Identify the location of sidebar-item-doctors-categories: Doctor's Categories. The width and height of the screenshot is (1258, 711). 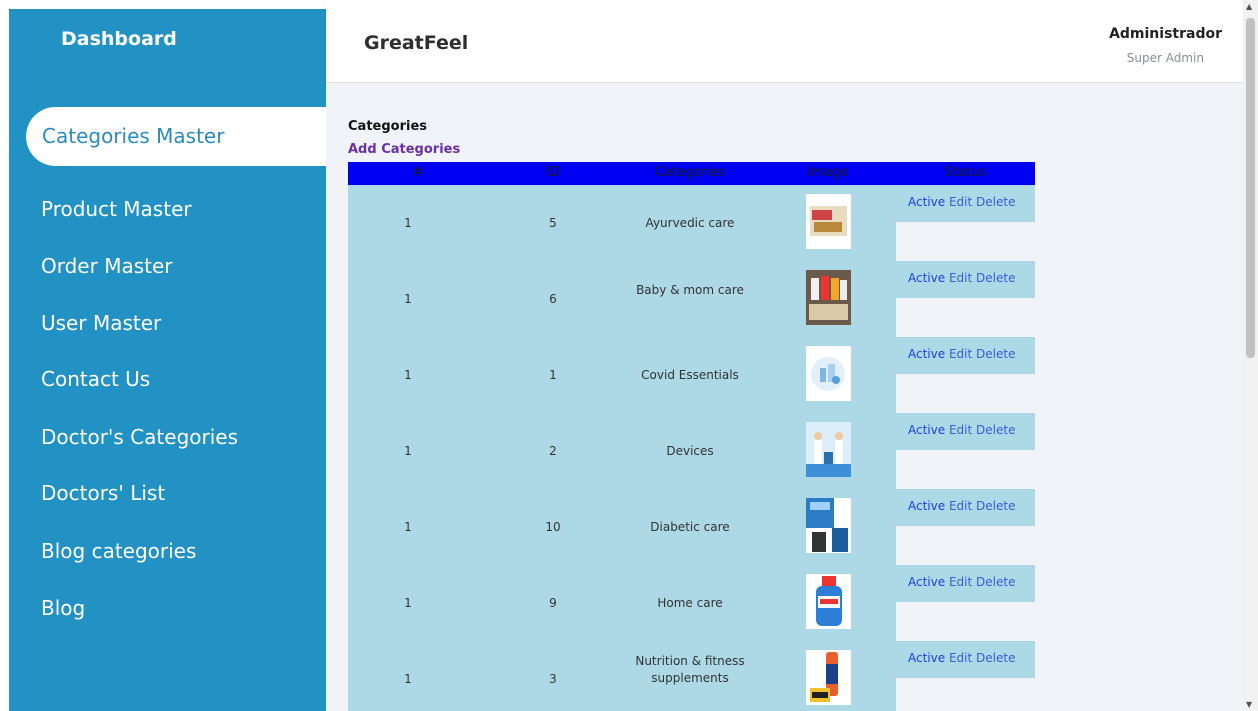
(139, 437).